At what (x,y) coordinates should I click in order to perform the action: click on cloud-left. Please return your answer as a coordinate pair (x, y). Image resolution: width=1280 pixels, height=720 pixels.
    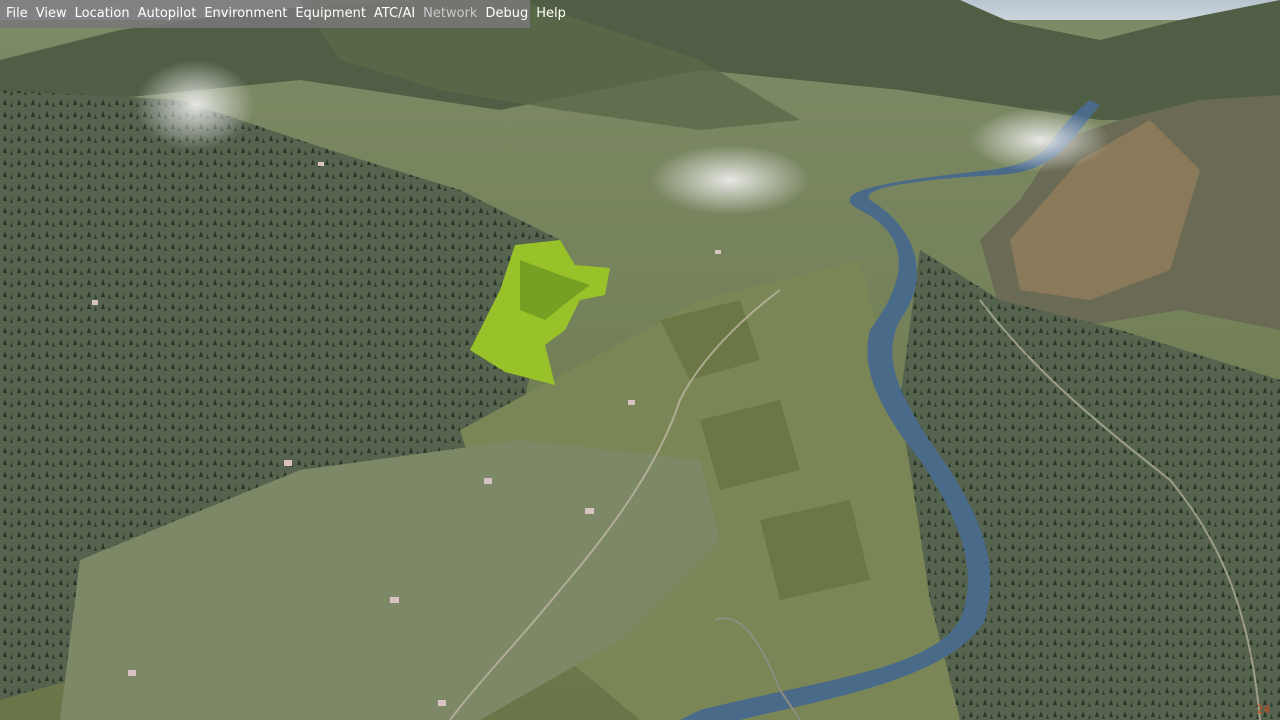
    Looking at the image, I should click on (195, 105).